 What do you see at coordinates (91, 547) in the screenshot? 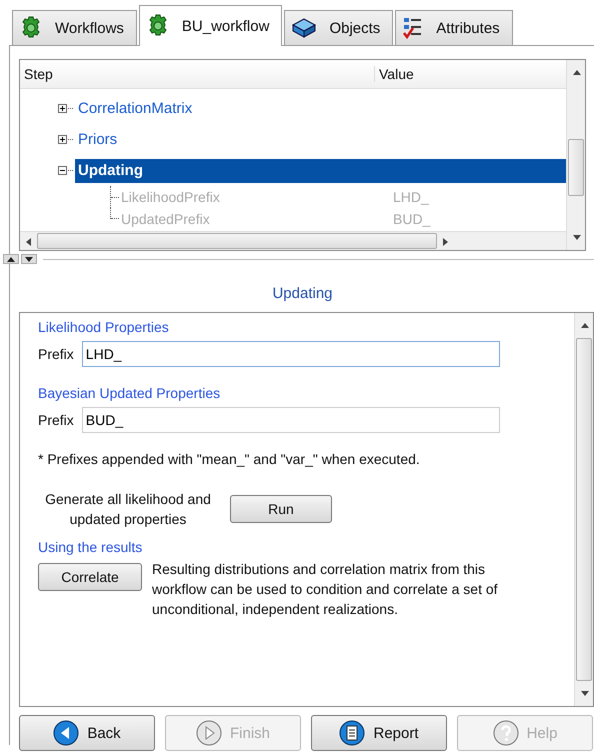
I see `section-heading: Using the results` at bounding box center [91, 547].